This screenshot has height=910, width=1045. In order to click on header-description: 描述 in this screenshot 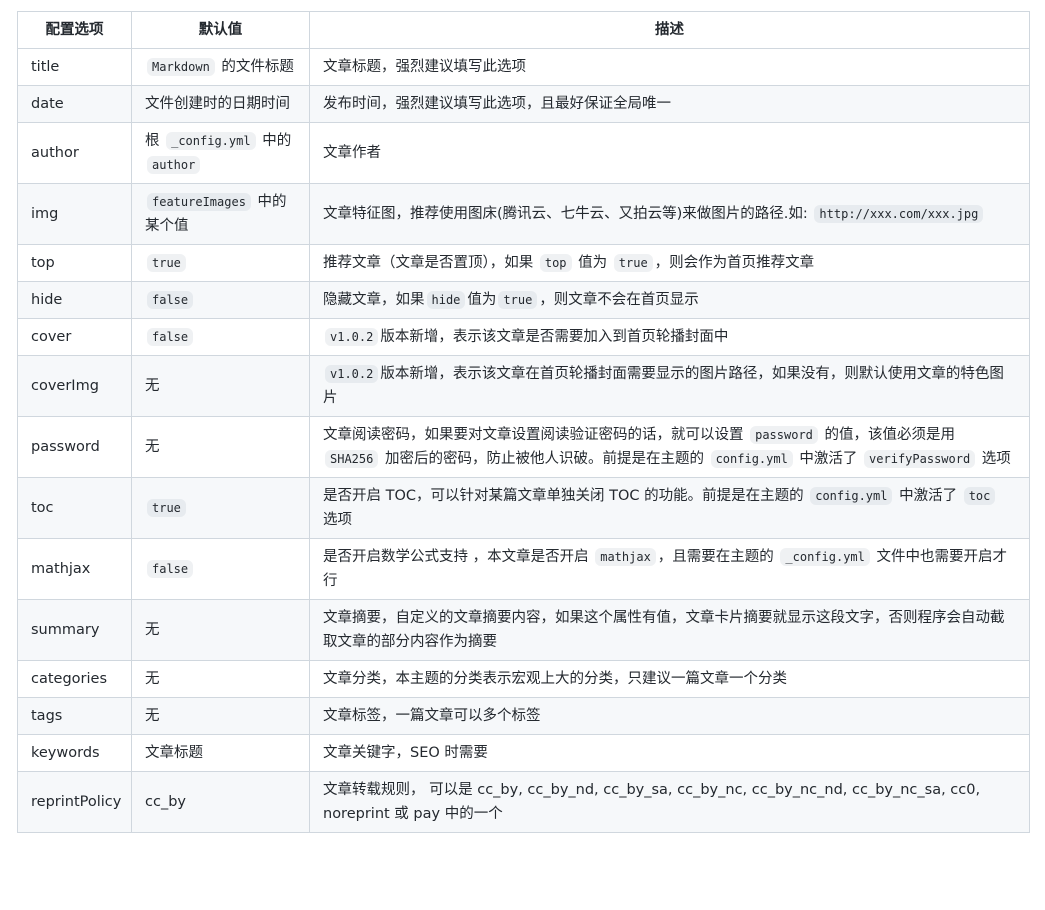, I will do `click(669, 30)`.